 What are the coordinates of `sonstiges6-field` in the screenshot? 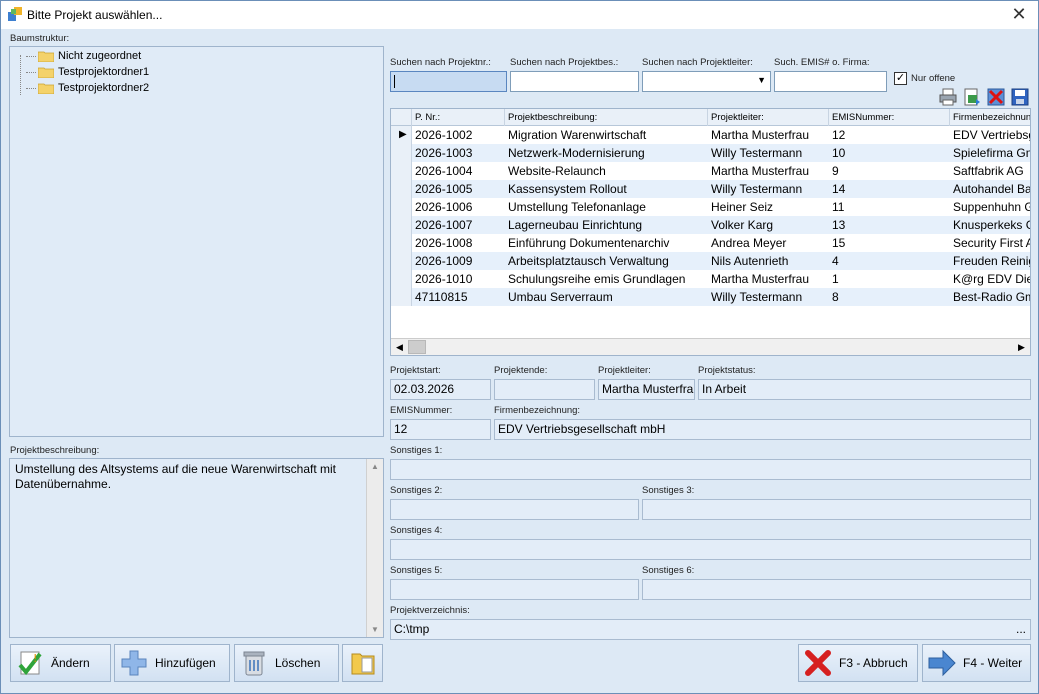 It's located at (836, 589).